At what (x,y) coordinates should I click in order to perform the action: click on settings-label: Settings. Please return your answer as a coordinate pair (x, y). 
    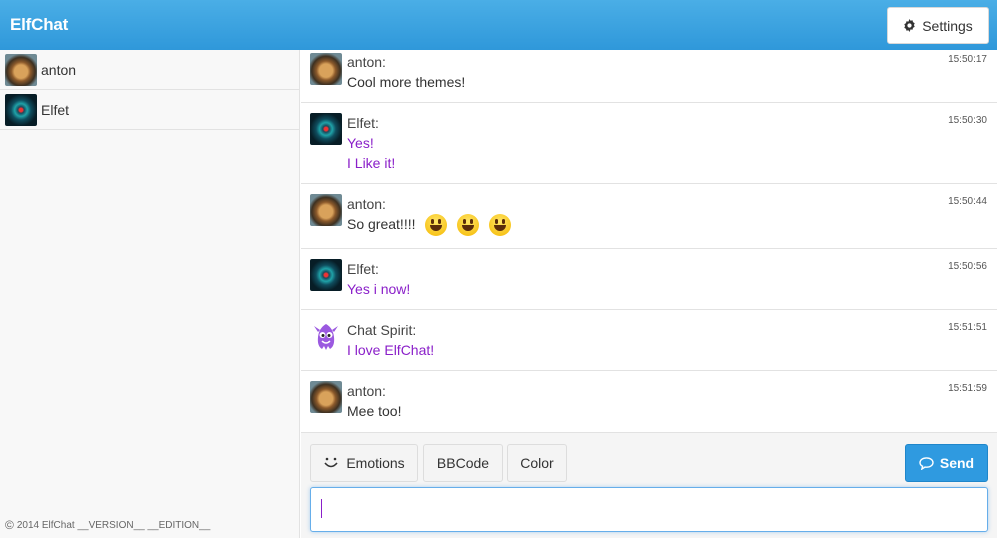
    Looking at the image, I should click on (947, 25).